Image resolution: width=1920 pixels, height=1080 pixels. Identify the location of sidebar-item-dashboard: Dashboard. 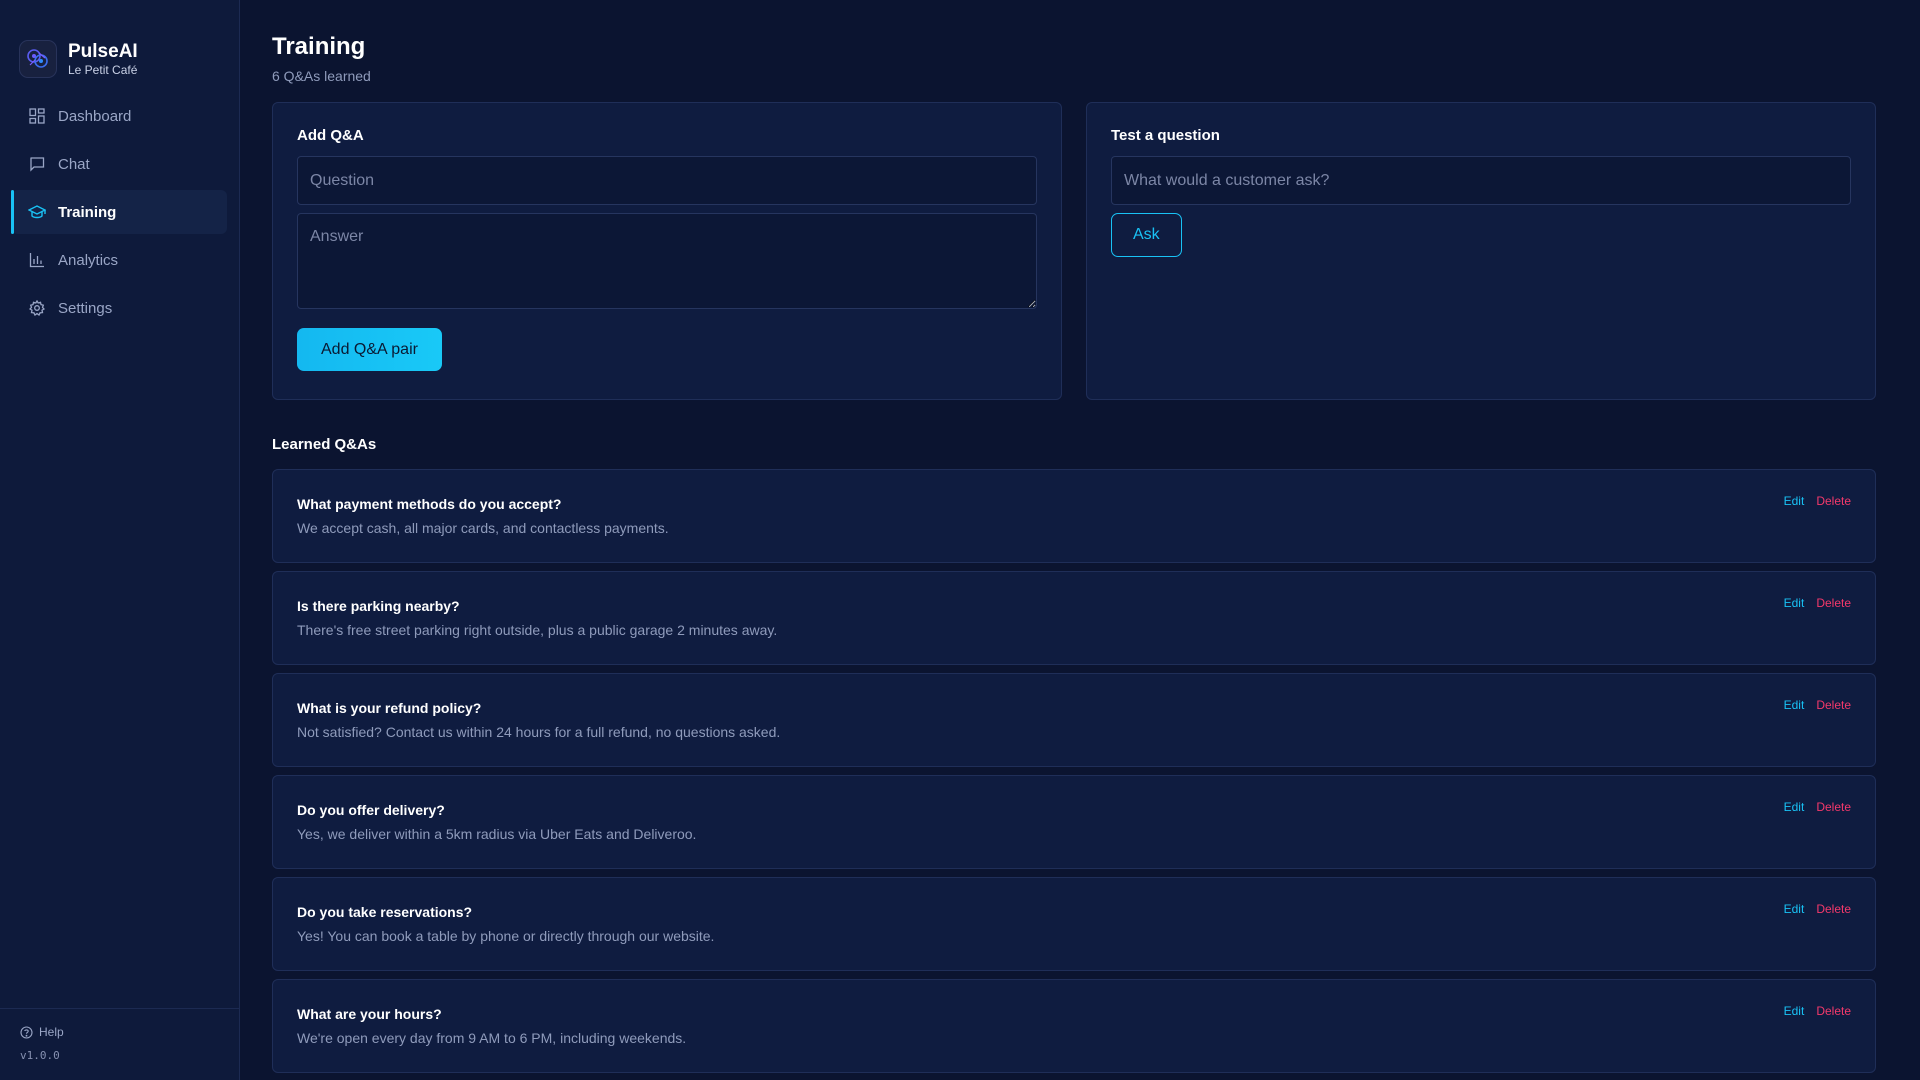
(119, 116).